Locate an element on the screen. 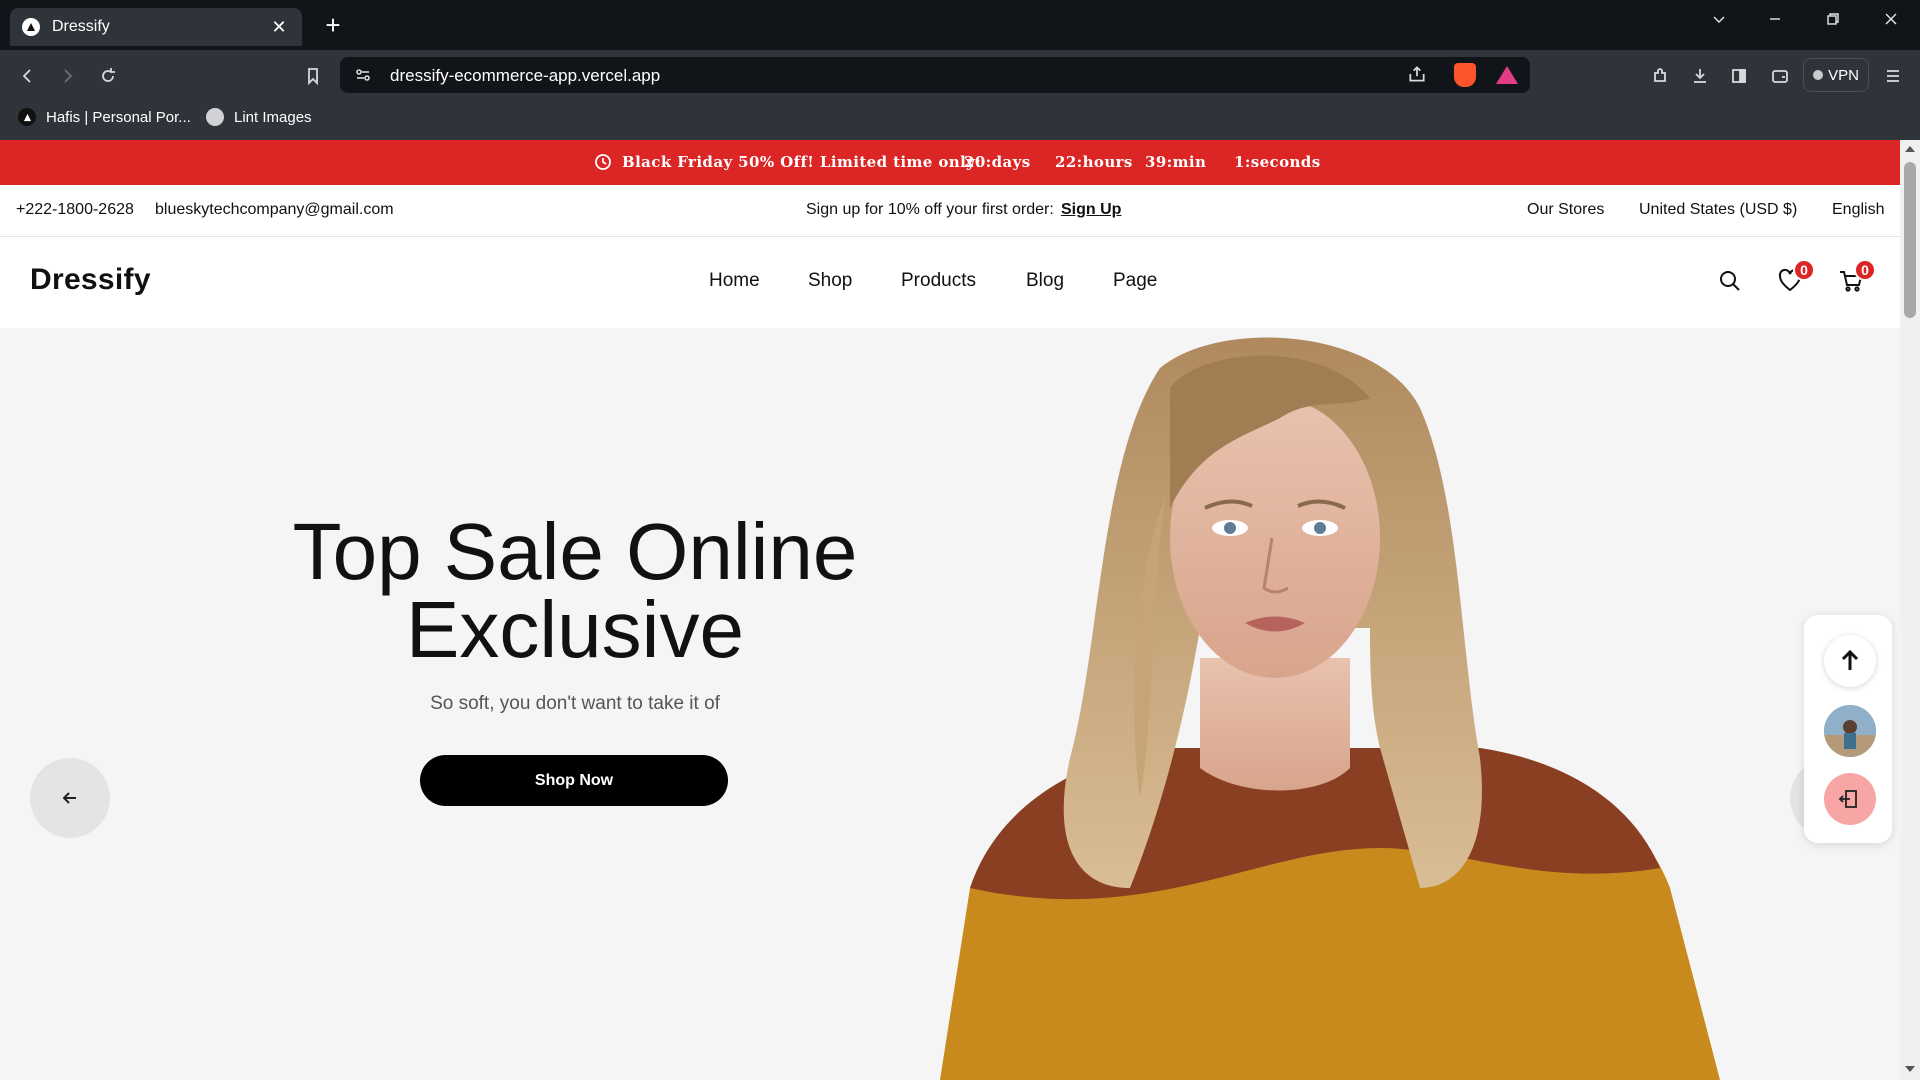 The image size is (1920, 1080). cart-count-badge: 0 is located at coordinates (1865, 270).